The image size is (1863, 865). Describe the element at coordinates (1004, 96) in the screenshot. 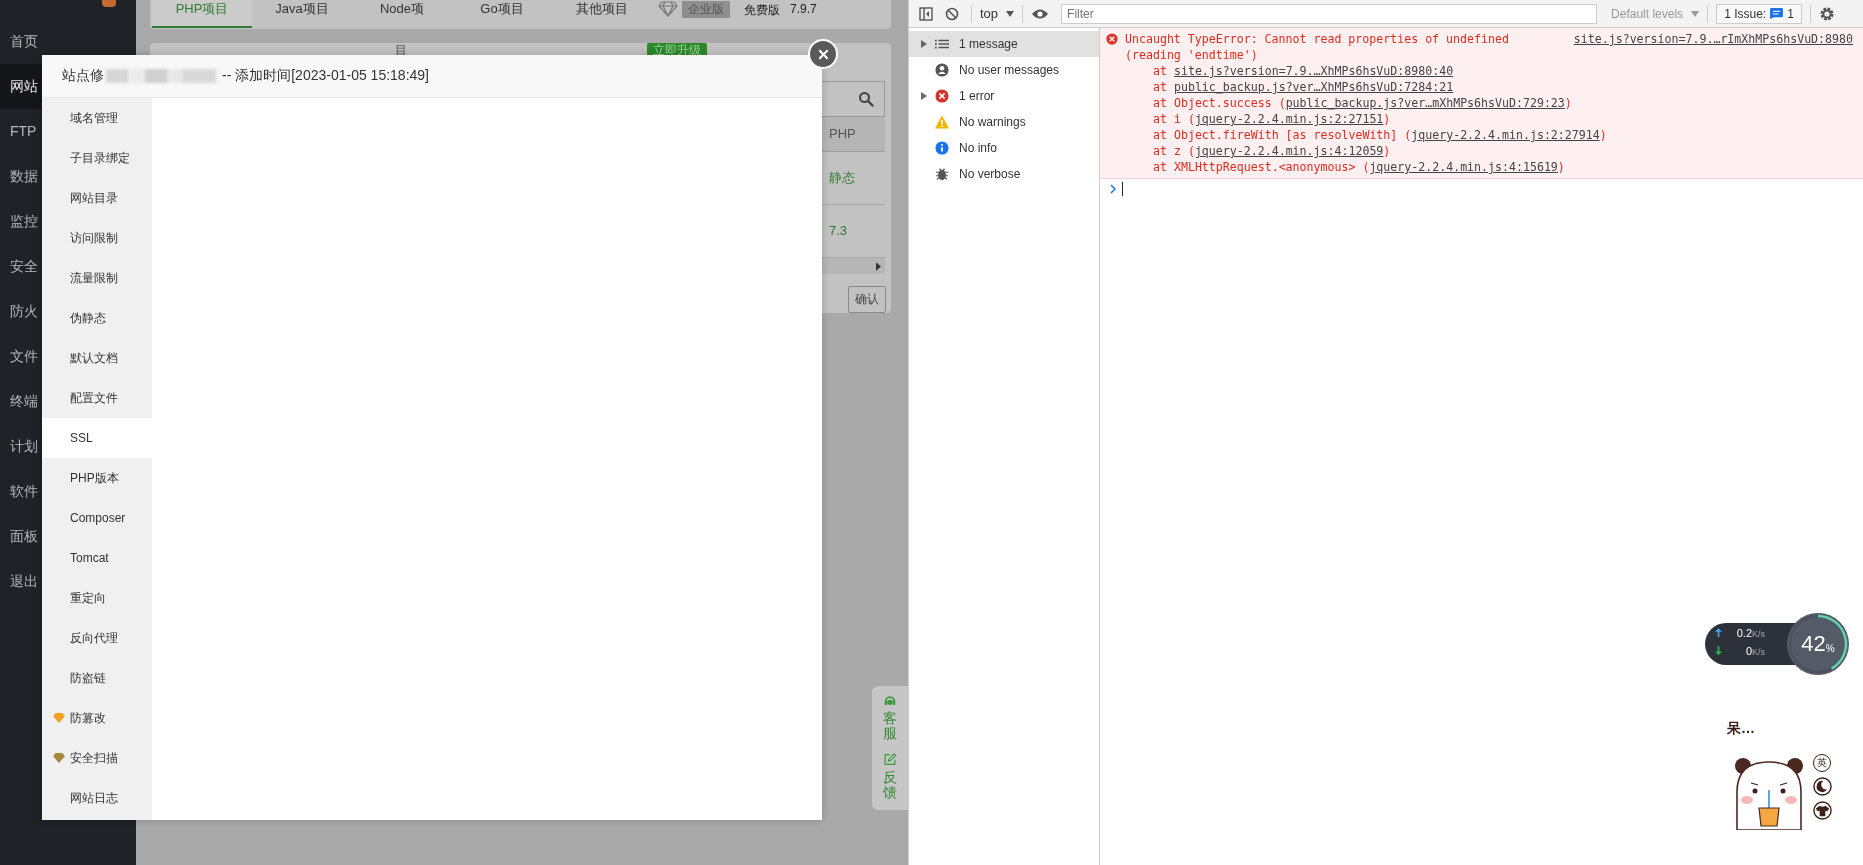

I see `message-filter-item: 1 error` at that location.